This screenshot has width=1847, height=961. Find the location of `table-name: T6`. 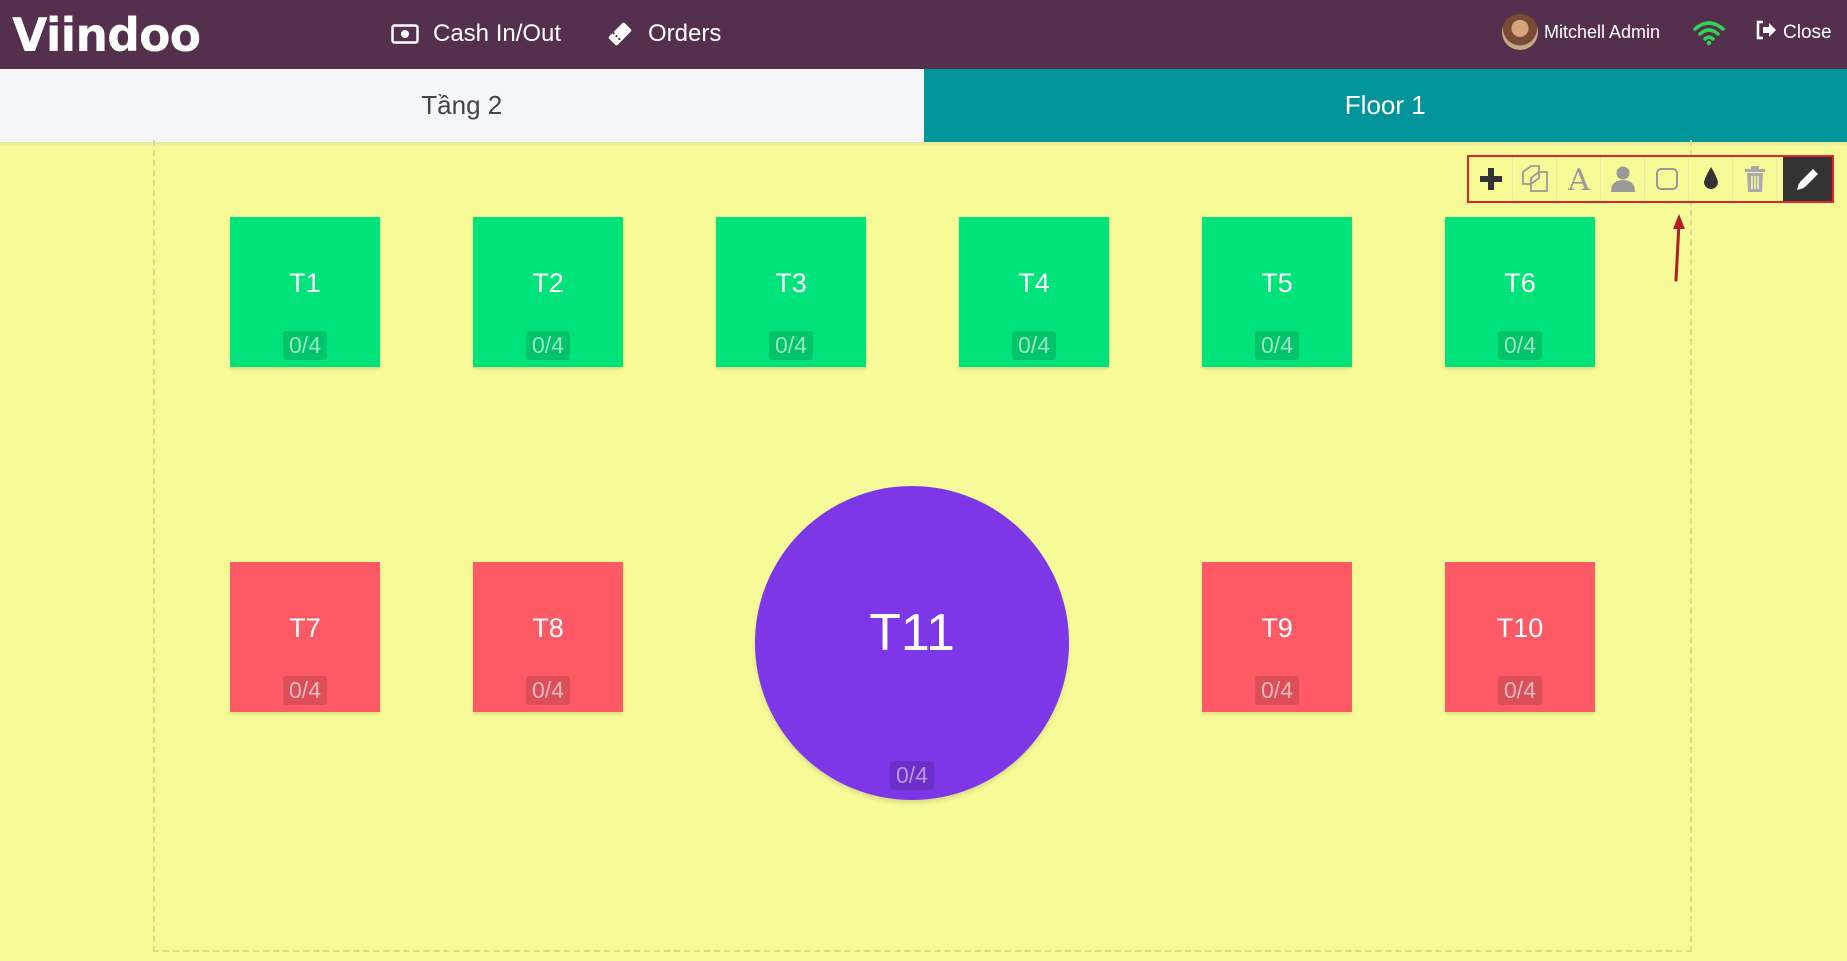

table-name: T6 is located at coordinates (1520, 282).